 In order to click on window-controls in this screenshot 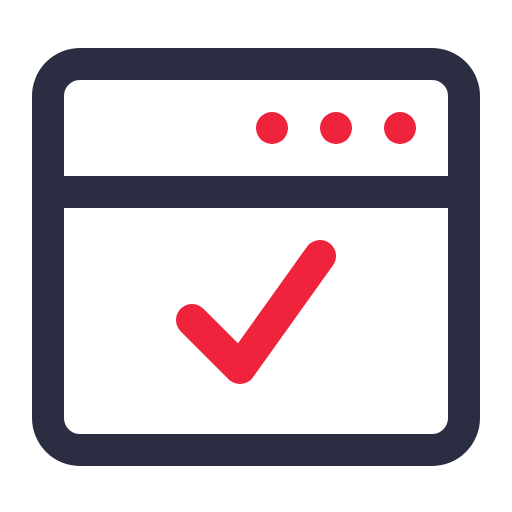, I will do `click(336, 128)`.